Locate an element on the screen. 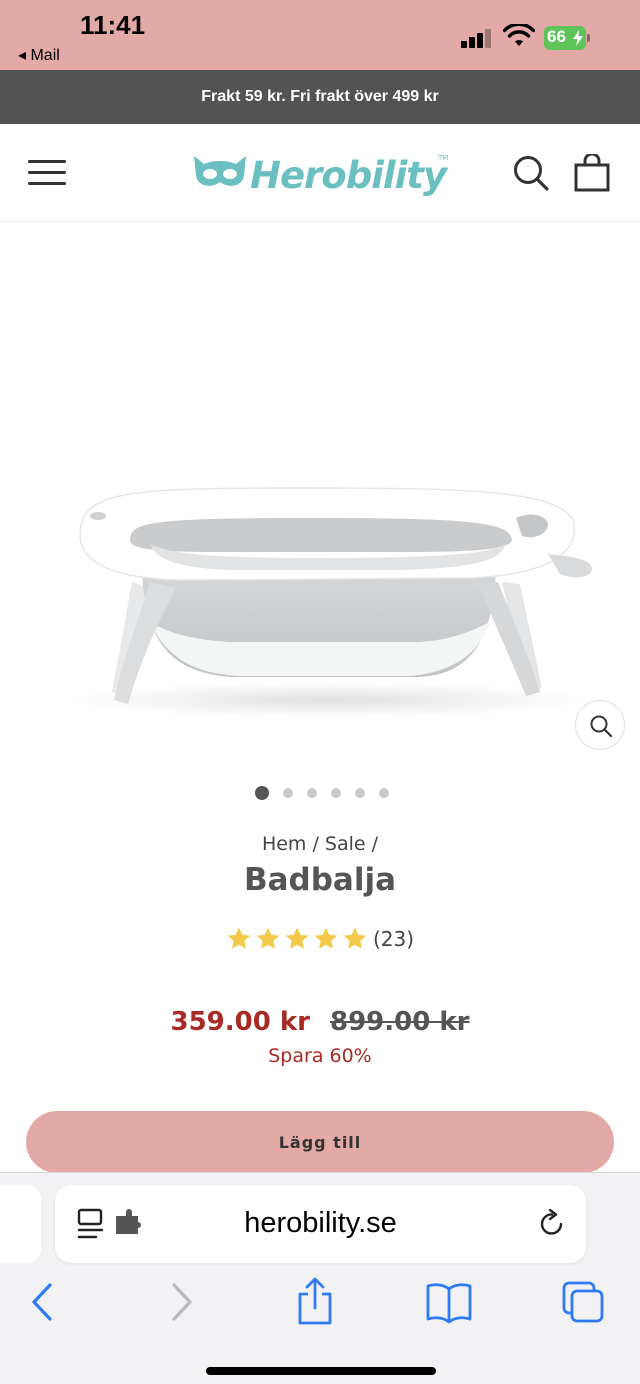 The height and width of the screenshot is (1384, 640). back-to-mail-link: ◂ Mail is located at coordinates (39, 55).